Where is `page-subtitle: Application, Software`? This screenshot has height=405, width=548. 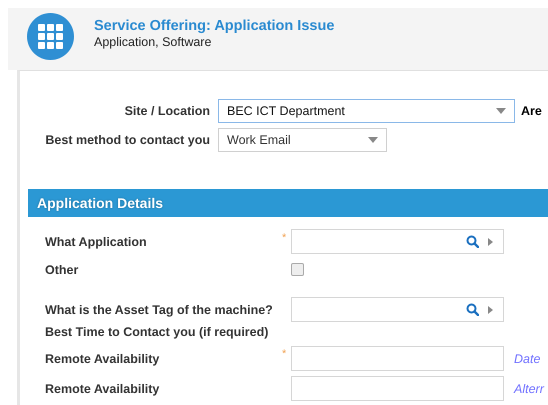 page-subtitle: Application, Software is located at coordinates (153, 42).